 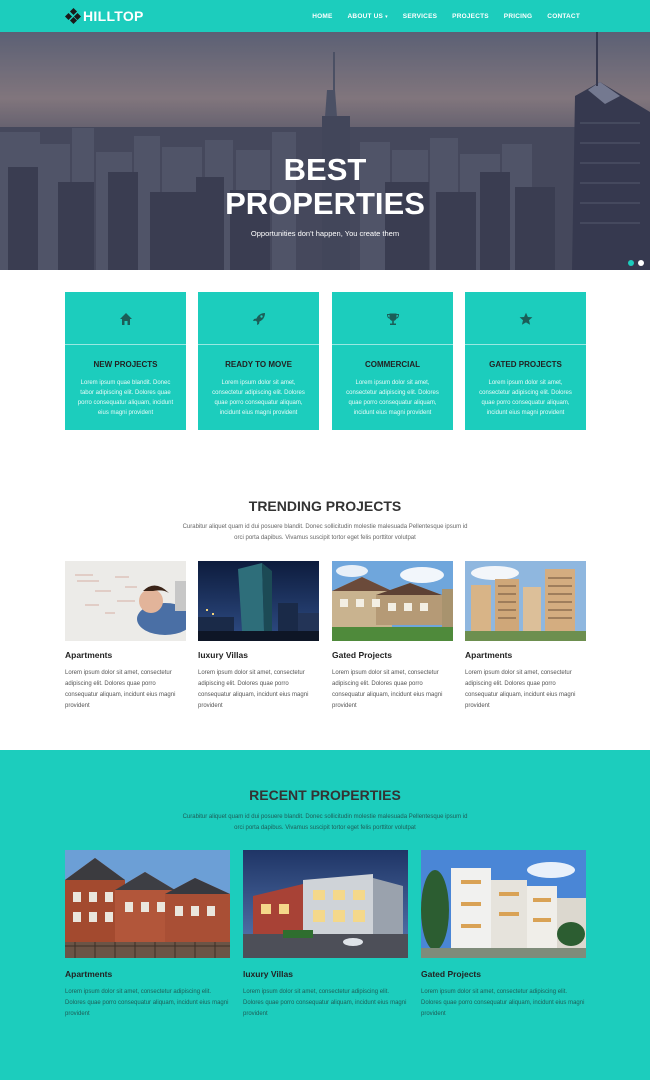 What do you see at coordinates (125, 320) in the screenshot?
I see `home-icon` at bounding box center [125, 320].